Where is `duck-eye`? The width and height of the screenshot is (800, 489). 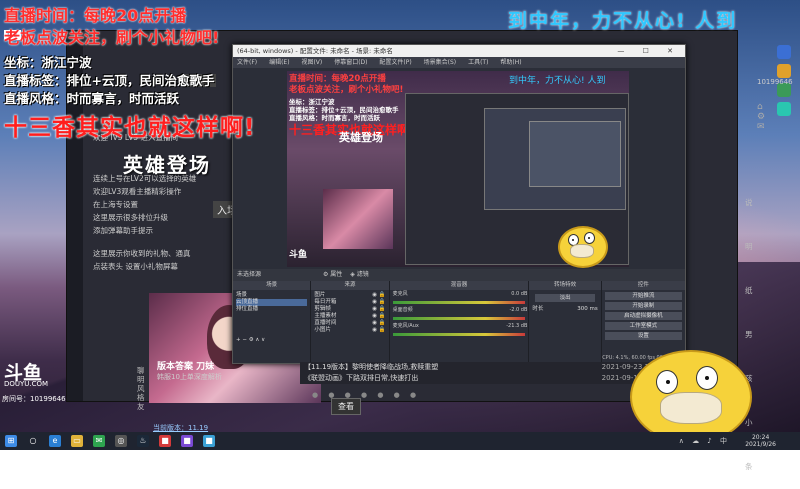
duck-eye is located at coordinates (667, 382).